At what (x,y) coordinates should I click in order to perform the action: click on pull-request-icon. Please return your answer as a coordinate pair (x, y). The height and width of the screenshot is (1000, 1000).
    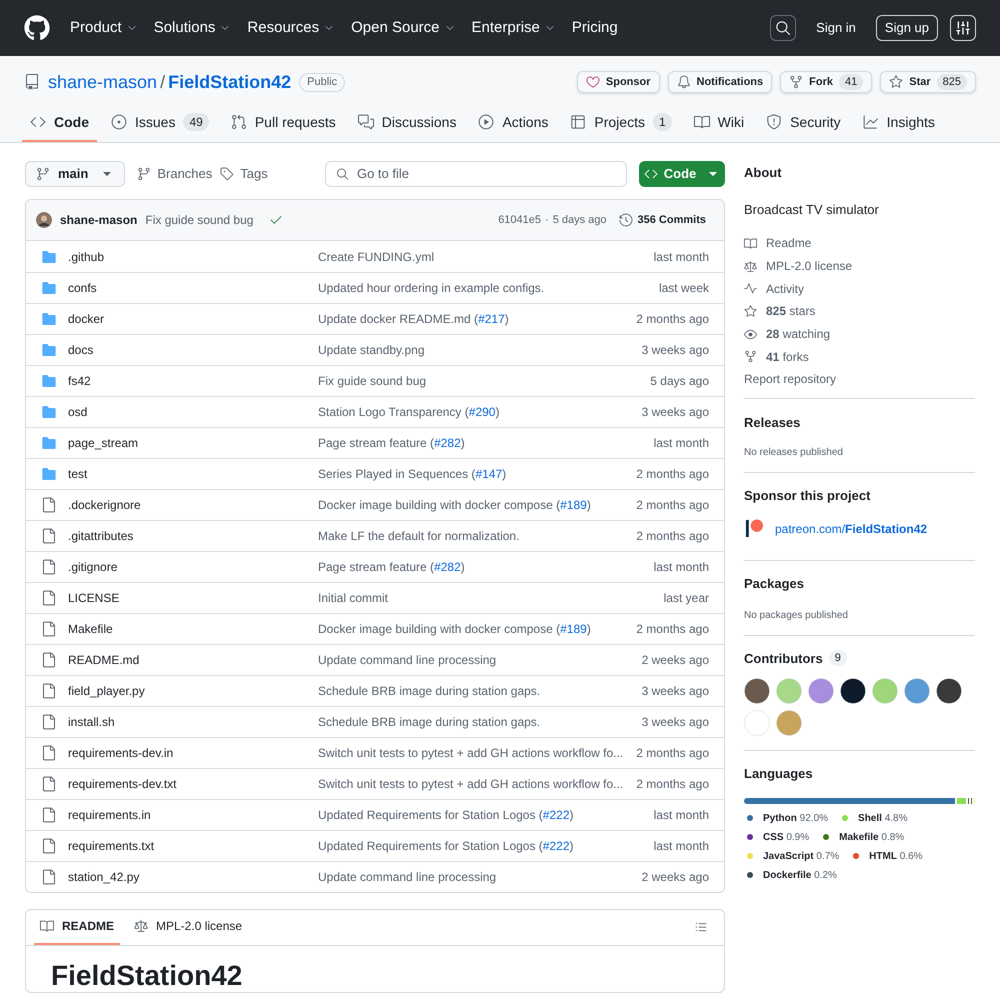
    Looking at the image, I should click on (238, 122).